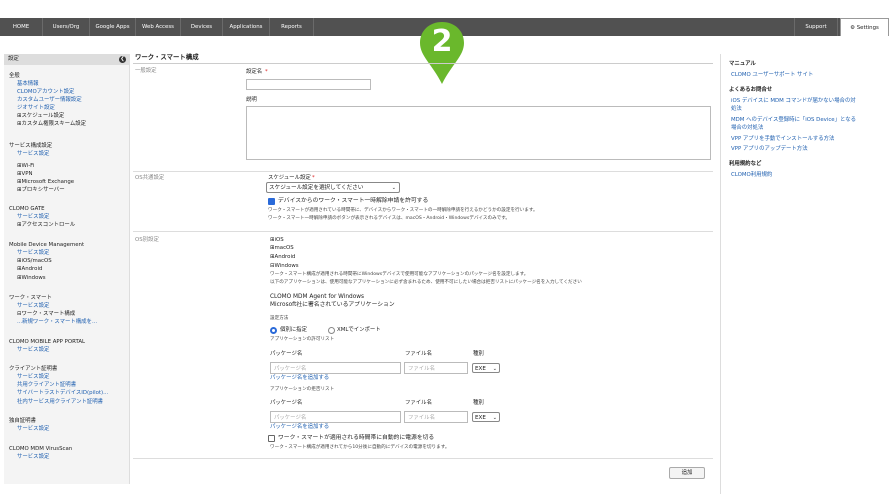 This screenshot has width=889, height=500. I want to click on deny-type-value: EXE, so click(480, 418).